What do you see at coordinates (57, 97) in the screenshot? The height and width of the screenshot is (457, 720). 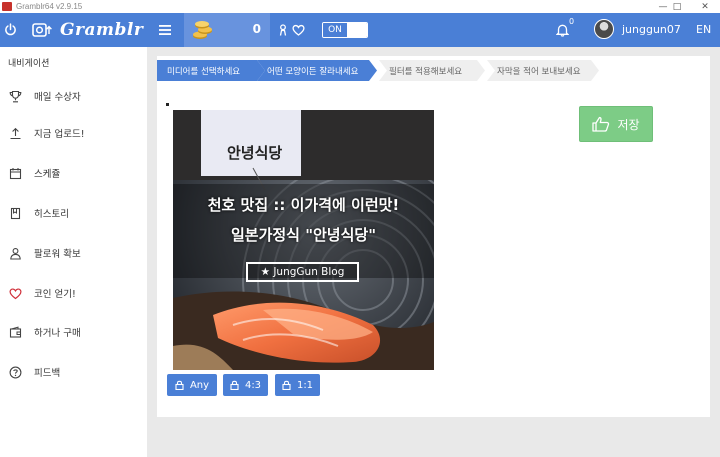 I see `sidebar-item-label: 매일 수상자` at bounding box center [57, 97].